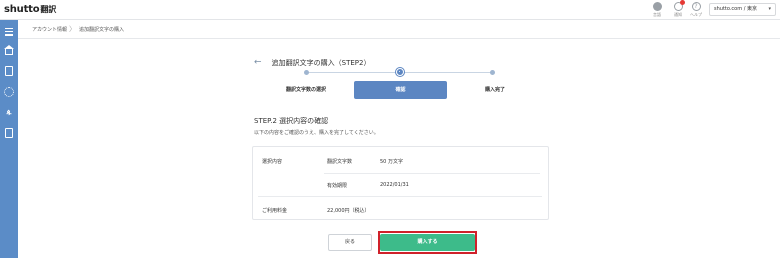 This screenshot has height=258, width=780. What do you see at coordinates (258, 63) in the screenshot?
I see `back-arrow-icon: ←` at bounding box center [258, 63].